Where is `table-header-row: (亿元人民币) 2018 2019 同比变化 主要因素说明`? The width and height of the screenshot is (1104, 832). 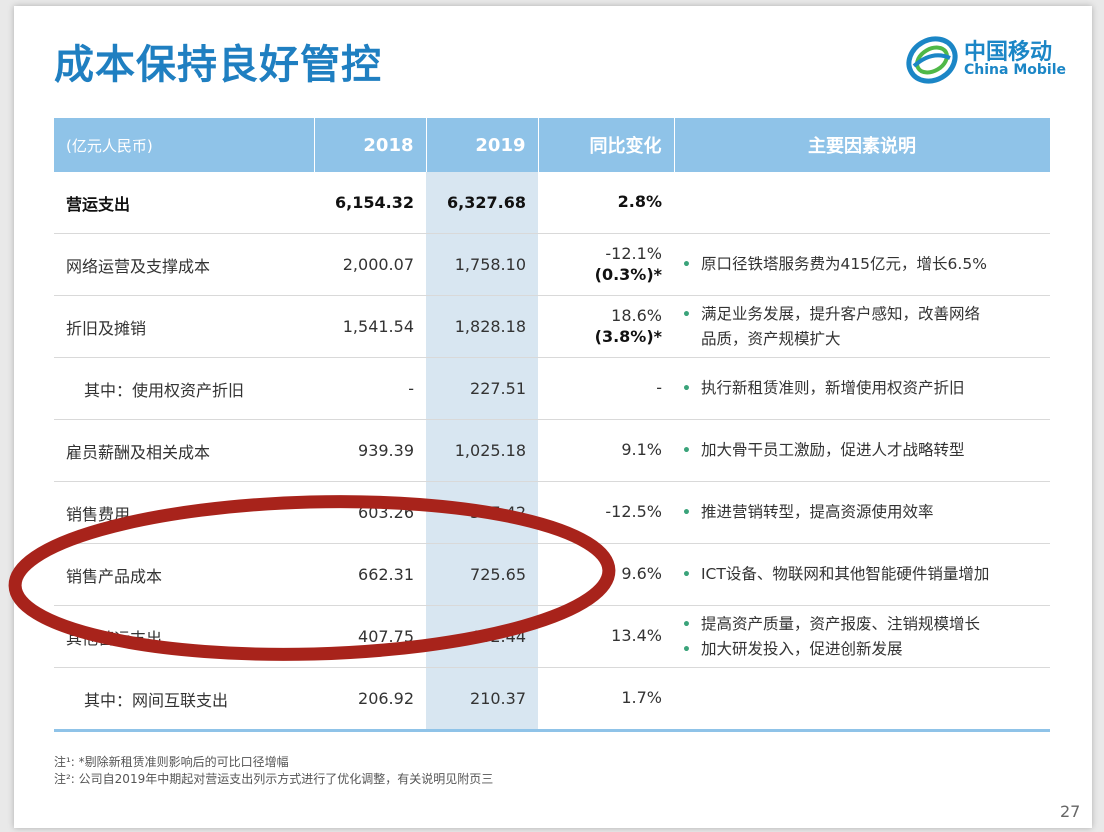
table-header-row: (亿元人民币) 2018 2019 同比变化 主要因素说明 is located at coordinates (552, 145).